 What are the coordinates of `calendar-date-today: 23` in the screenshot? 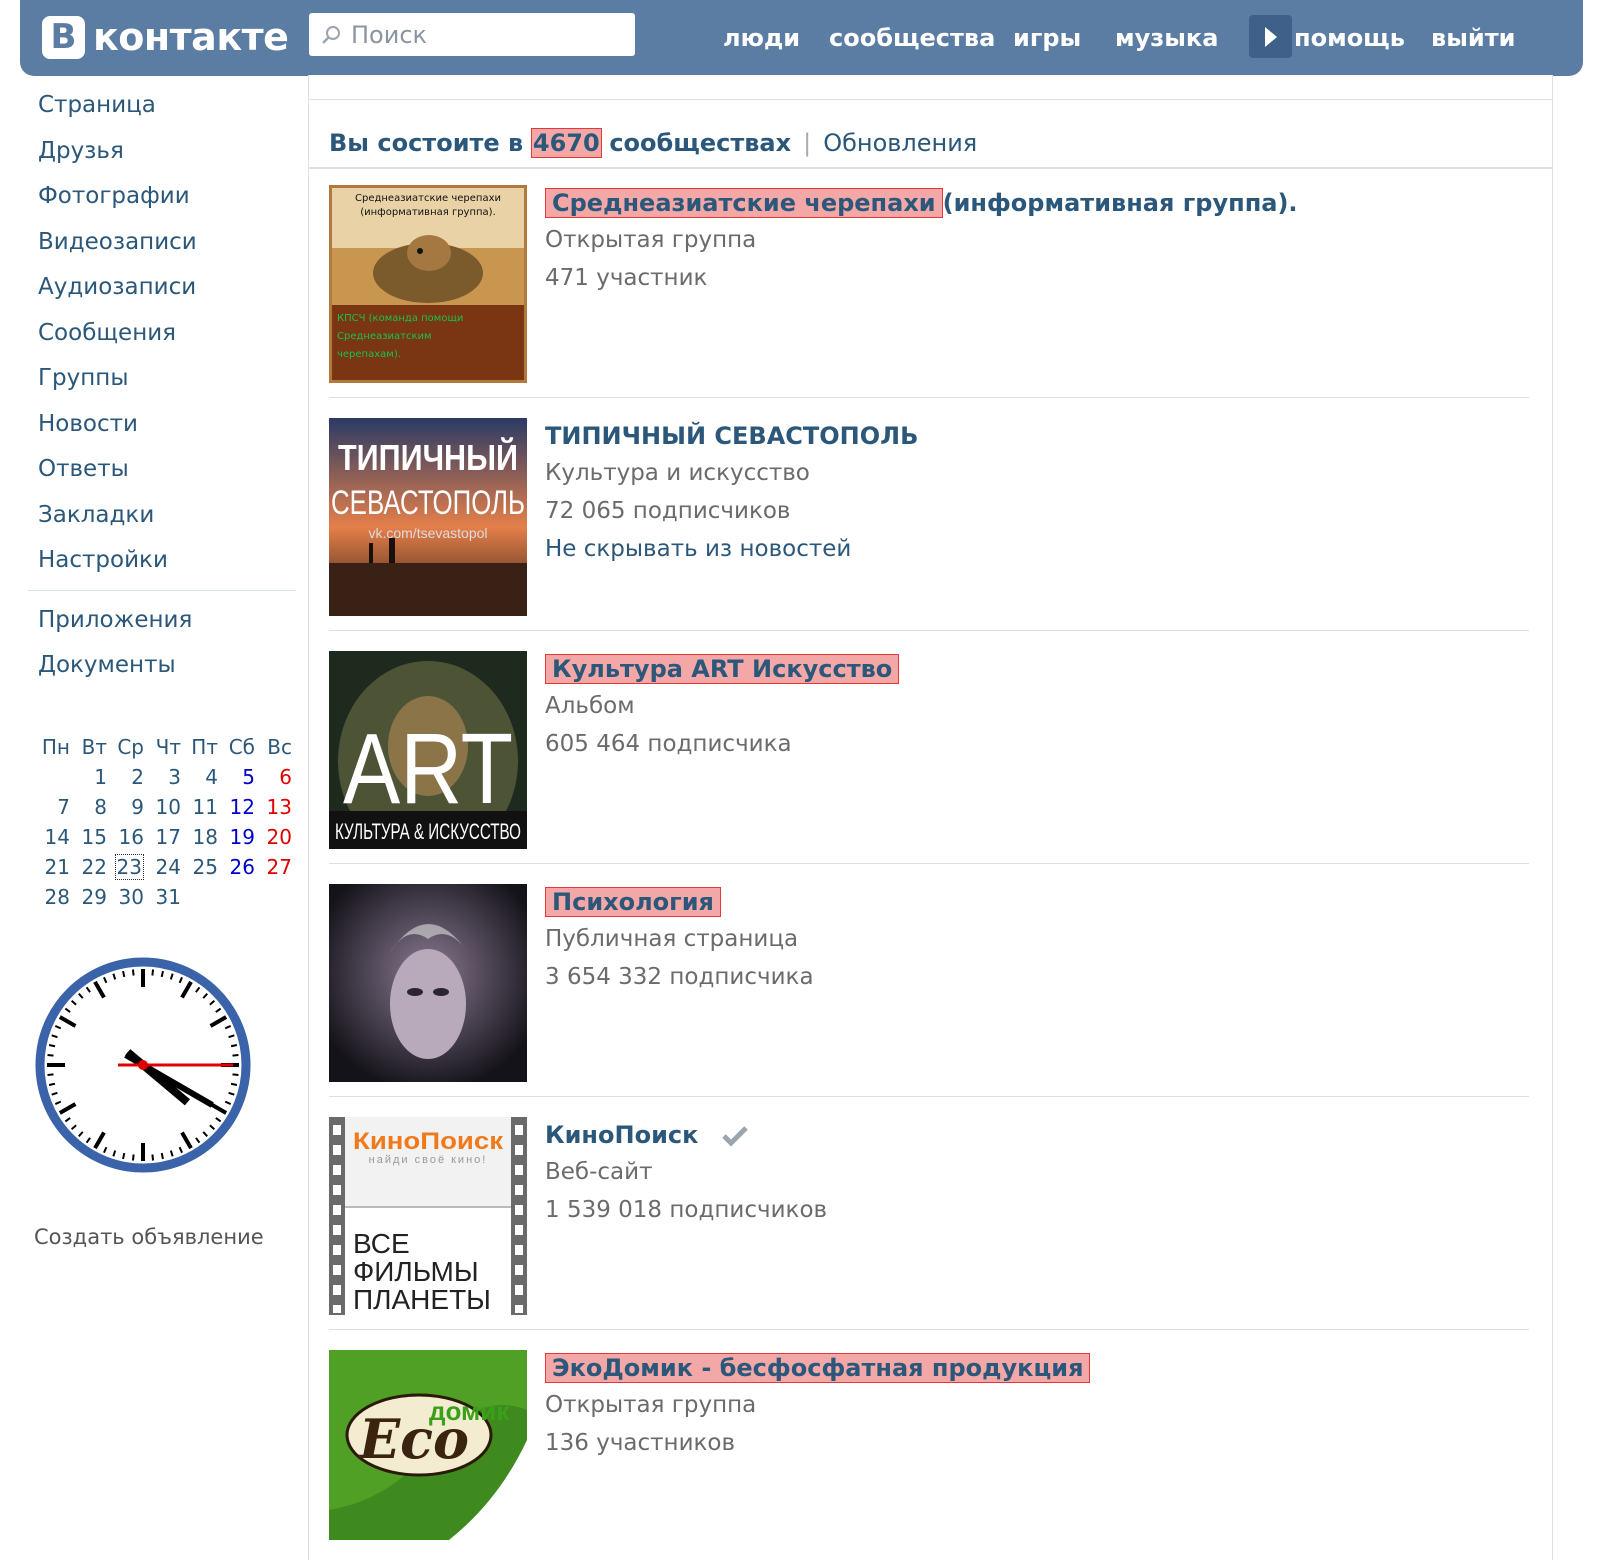 It's located at (128, 867).